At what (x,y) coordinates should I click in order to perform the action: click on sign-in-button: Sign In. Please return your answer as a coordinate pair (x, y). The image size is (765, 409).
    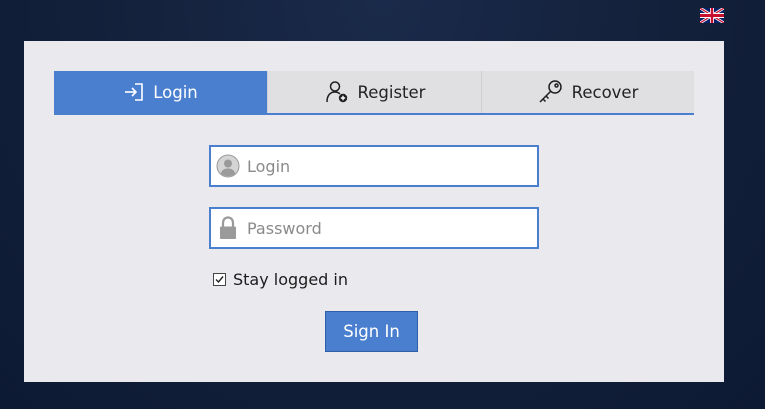
    Looking at the image, I should click on (371, 331).